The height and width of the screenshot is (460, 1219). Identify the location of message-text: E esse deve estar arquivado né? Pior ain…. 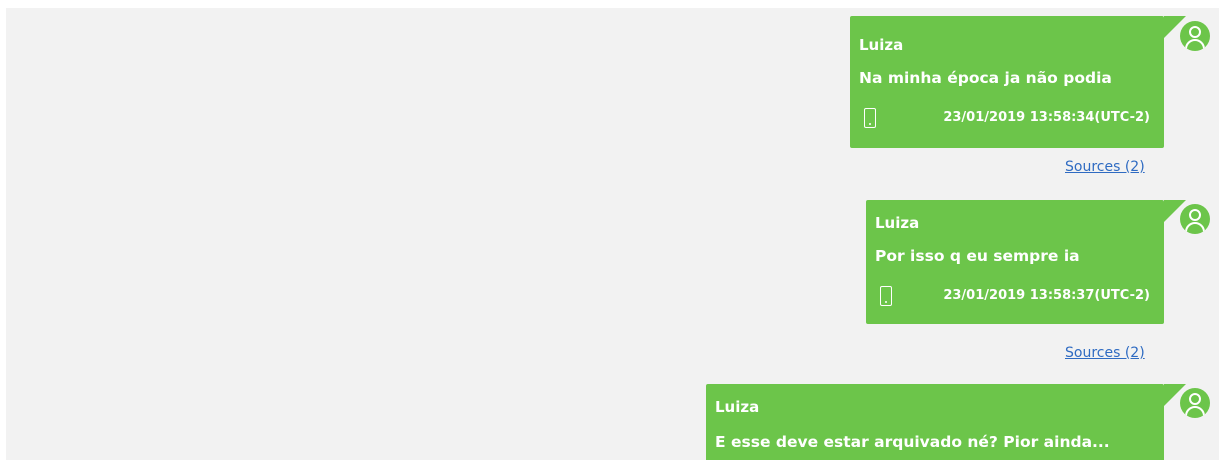
(912, 442).